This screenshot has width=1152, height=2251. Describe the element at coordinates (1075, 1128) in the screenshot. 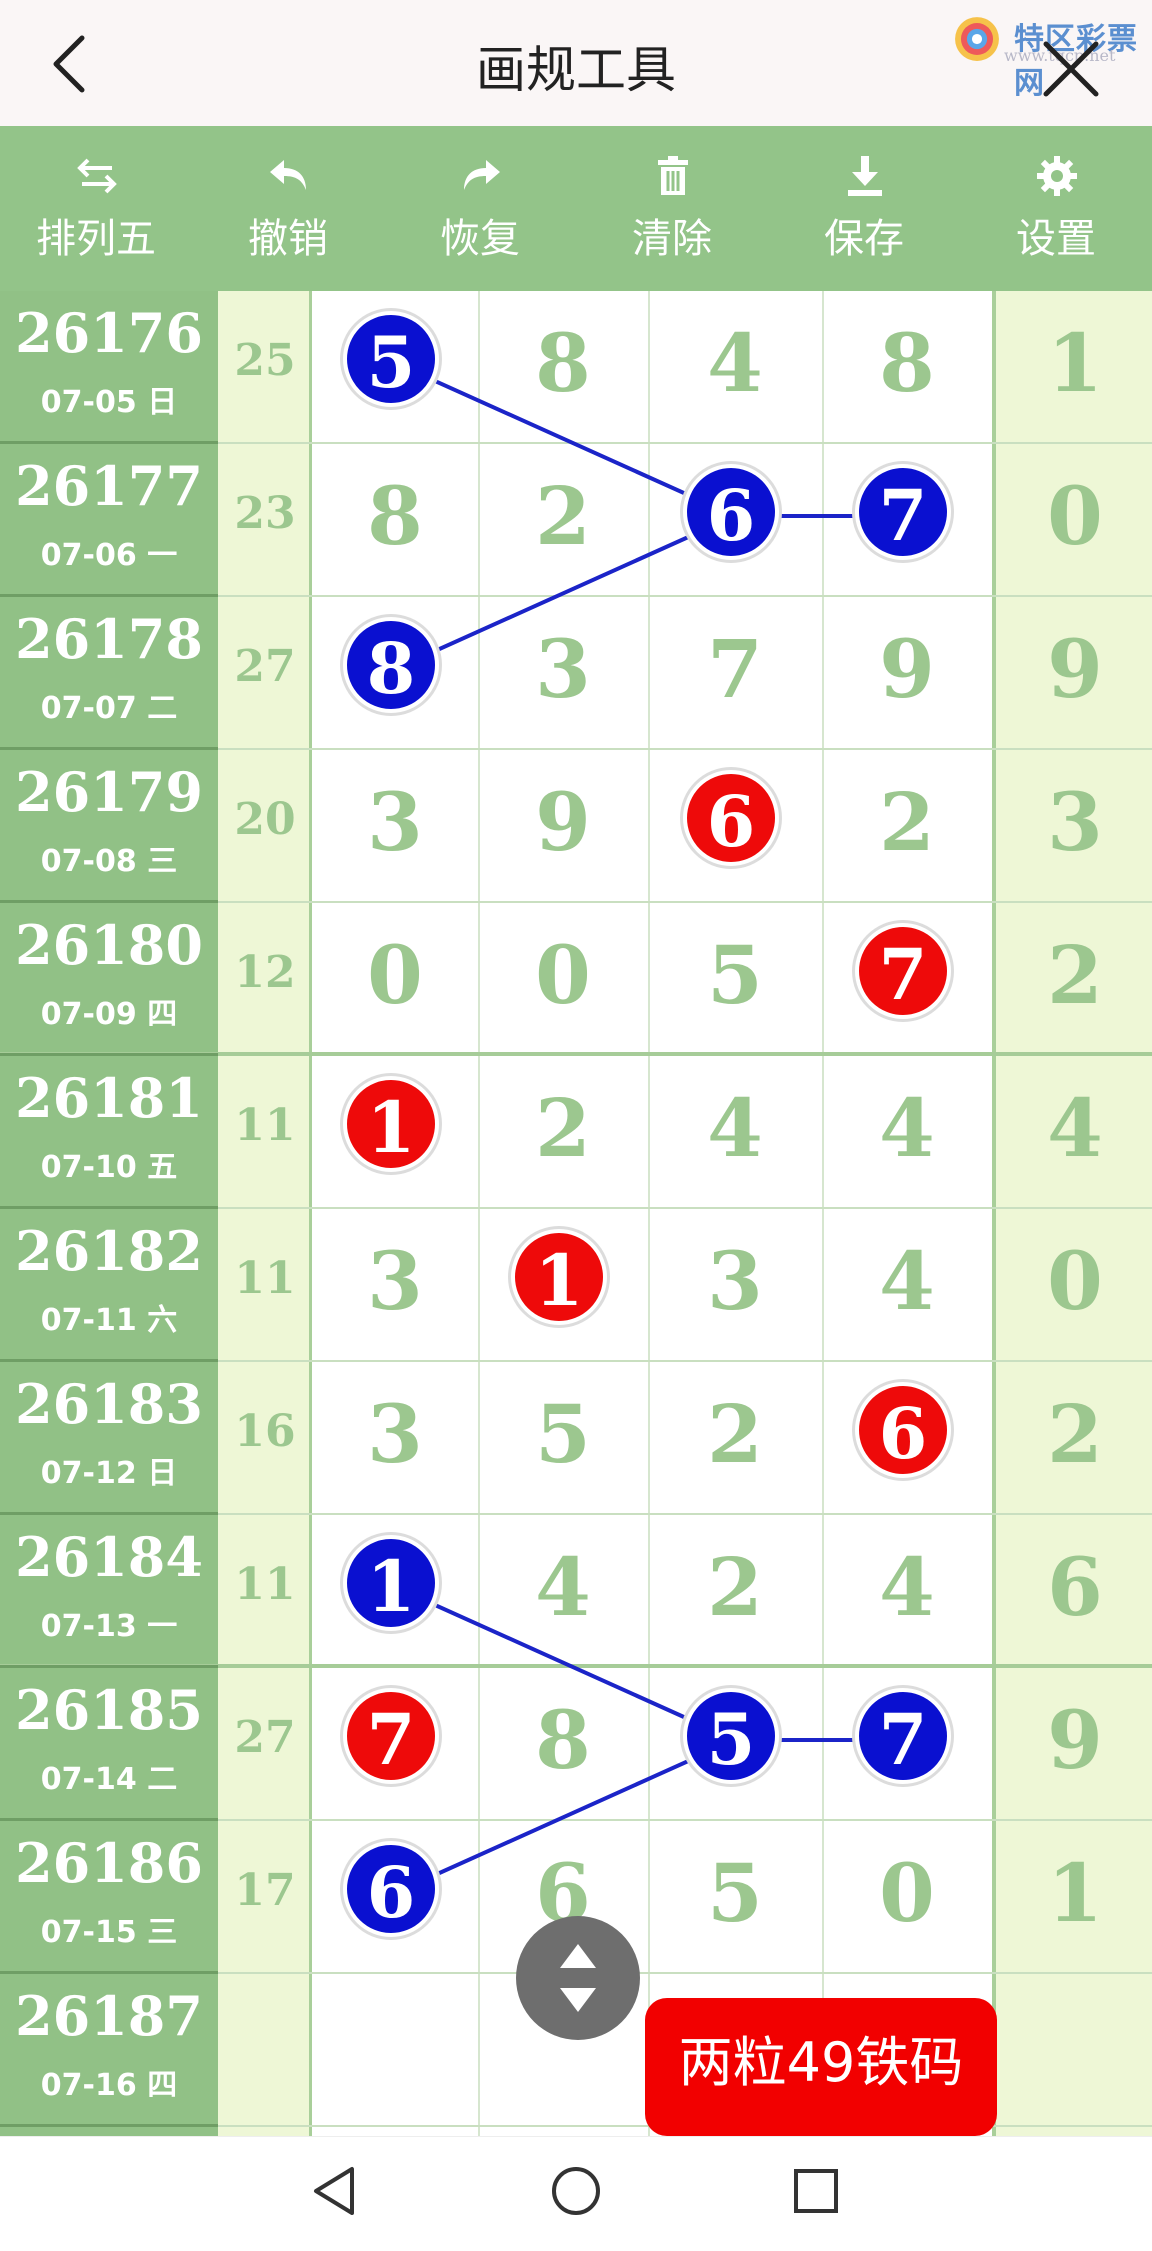

I see `tail-digit: 4` at that location.